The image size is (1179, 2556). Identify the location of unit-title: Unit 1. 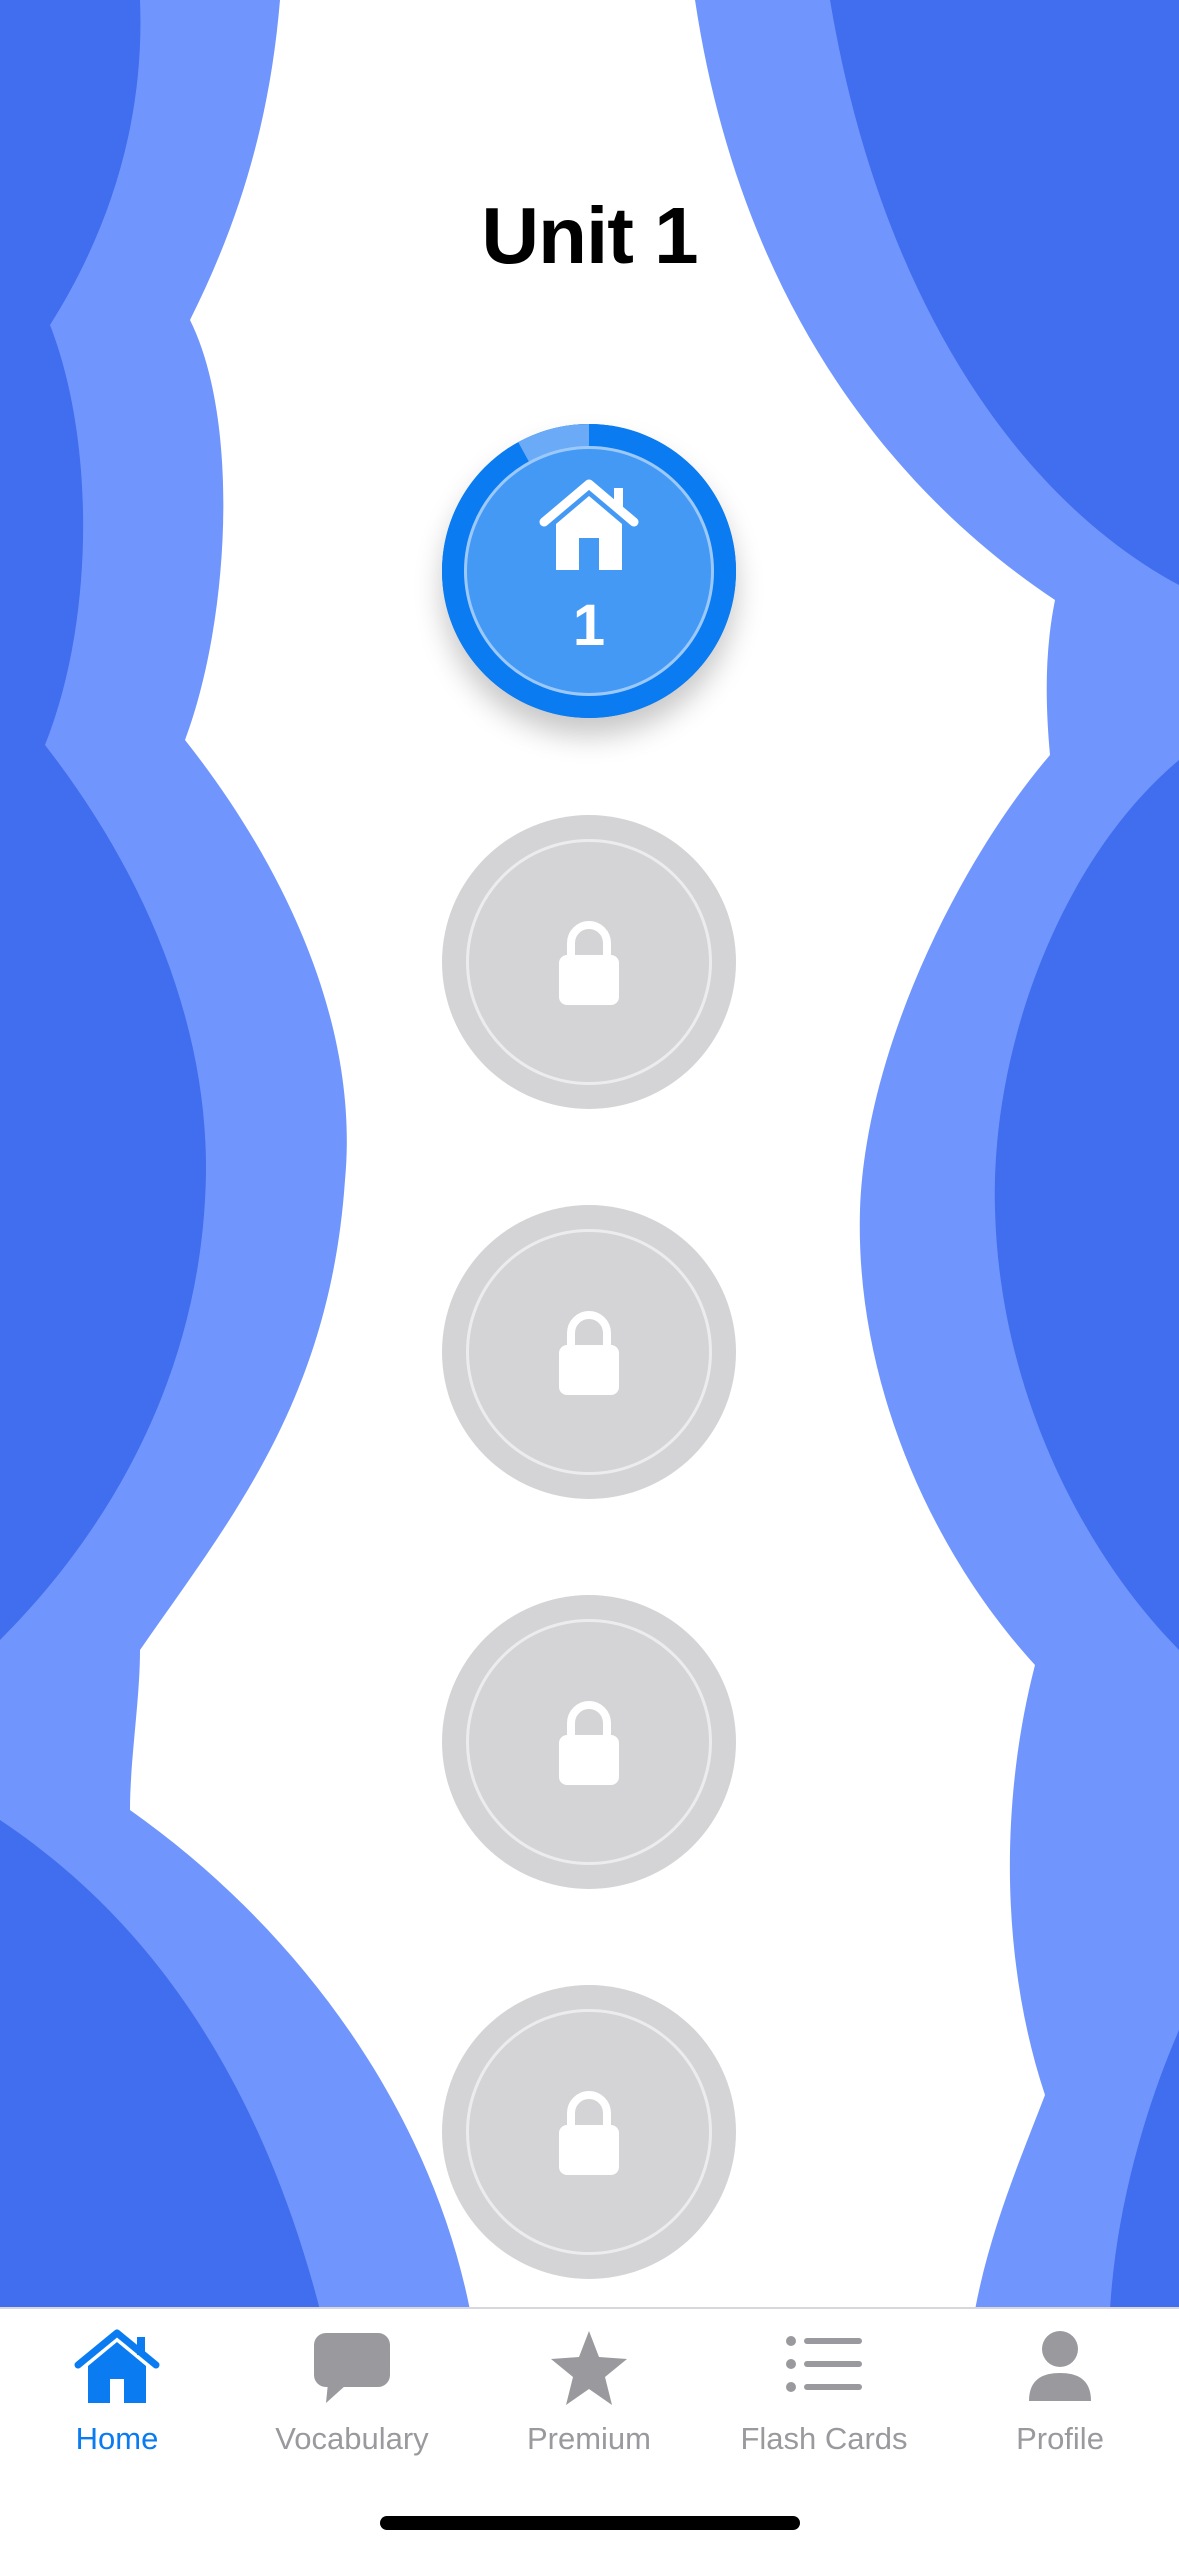
(589, 235).